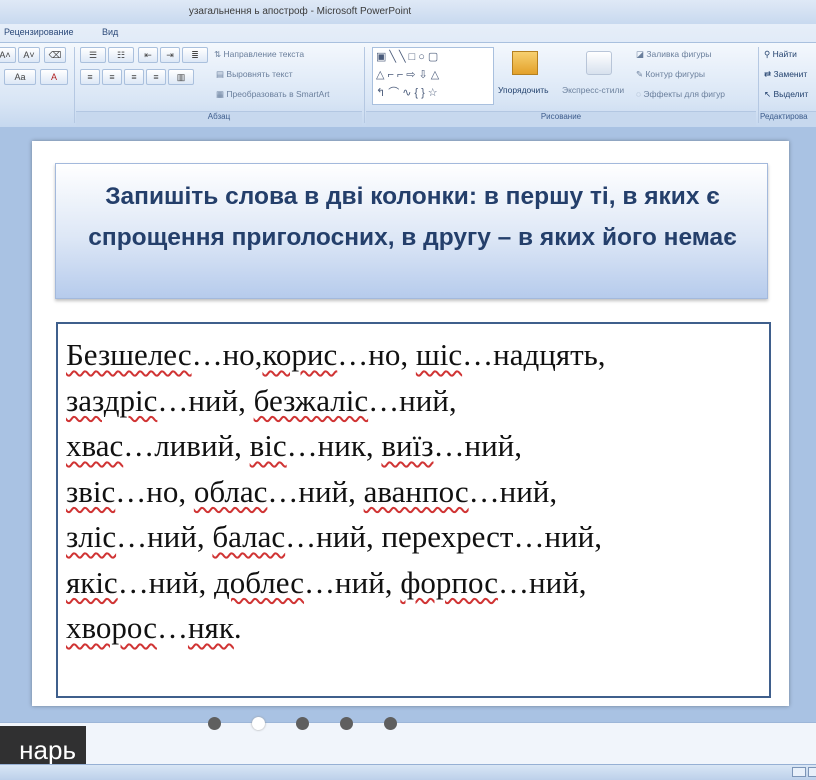 The height and width of the screenshot is (780, 816). I want to click on quick-styles-button: Экспресс-стили, so click(593, 90).